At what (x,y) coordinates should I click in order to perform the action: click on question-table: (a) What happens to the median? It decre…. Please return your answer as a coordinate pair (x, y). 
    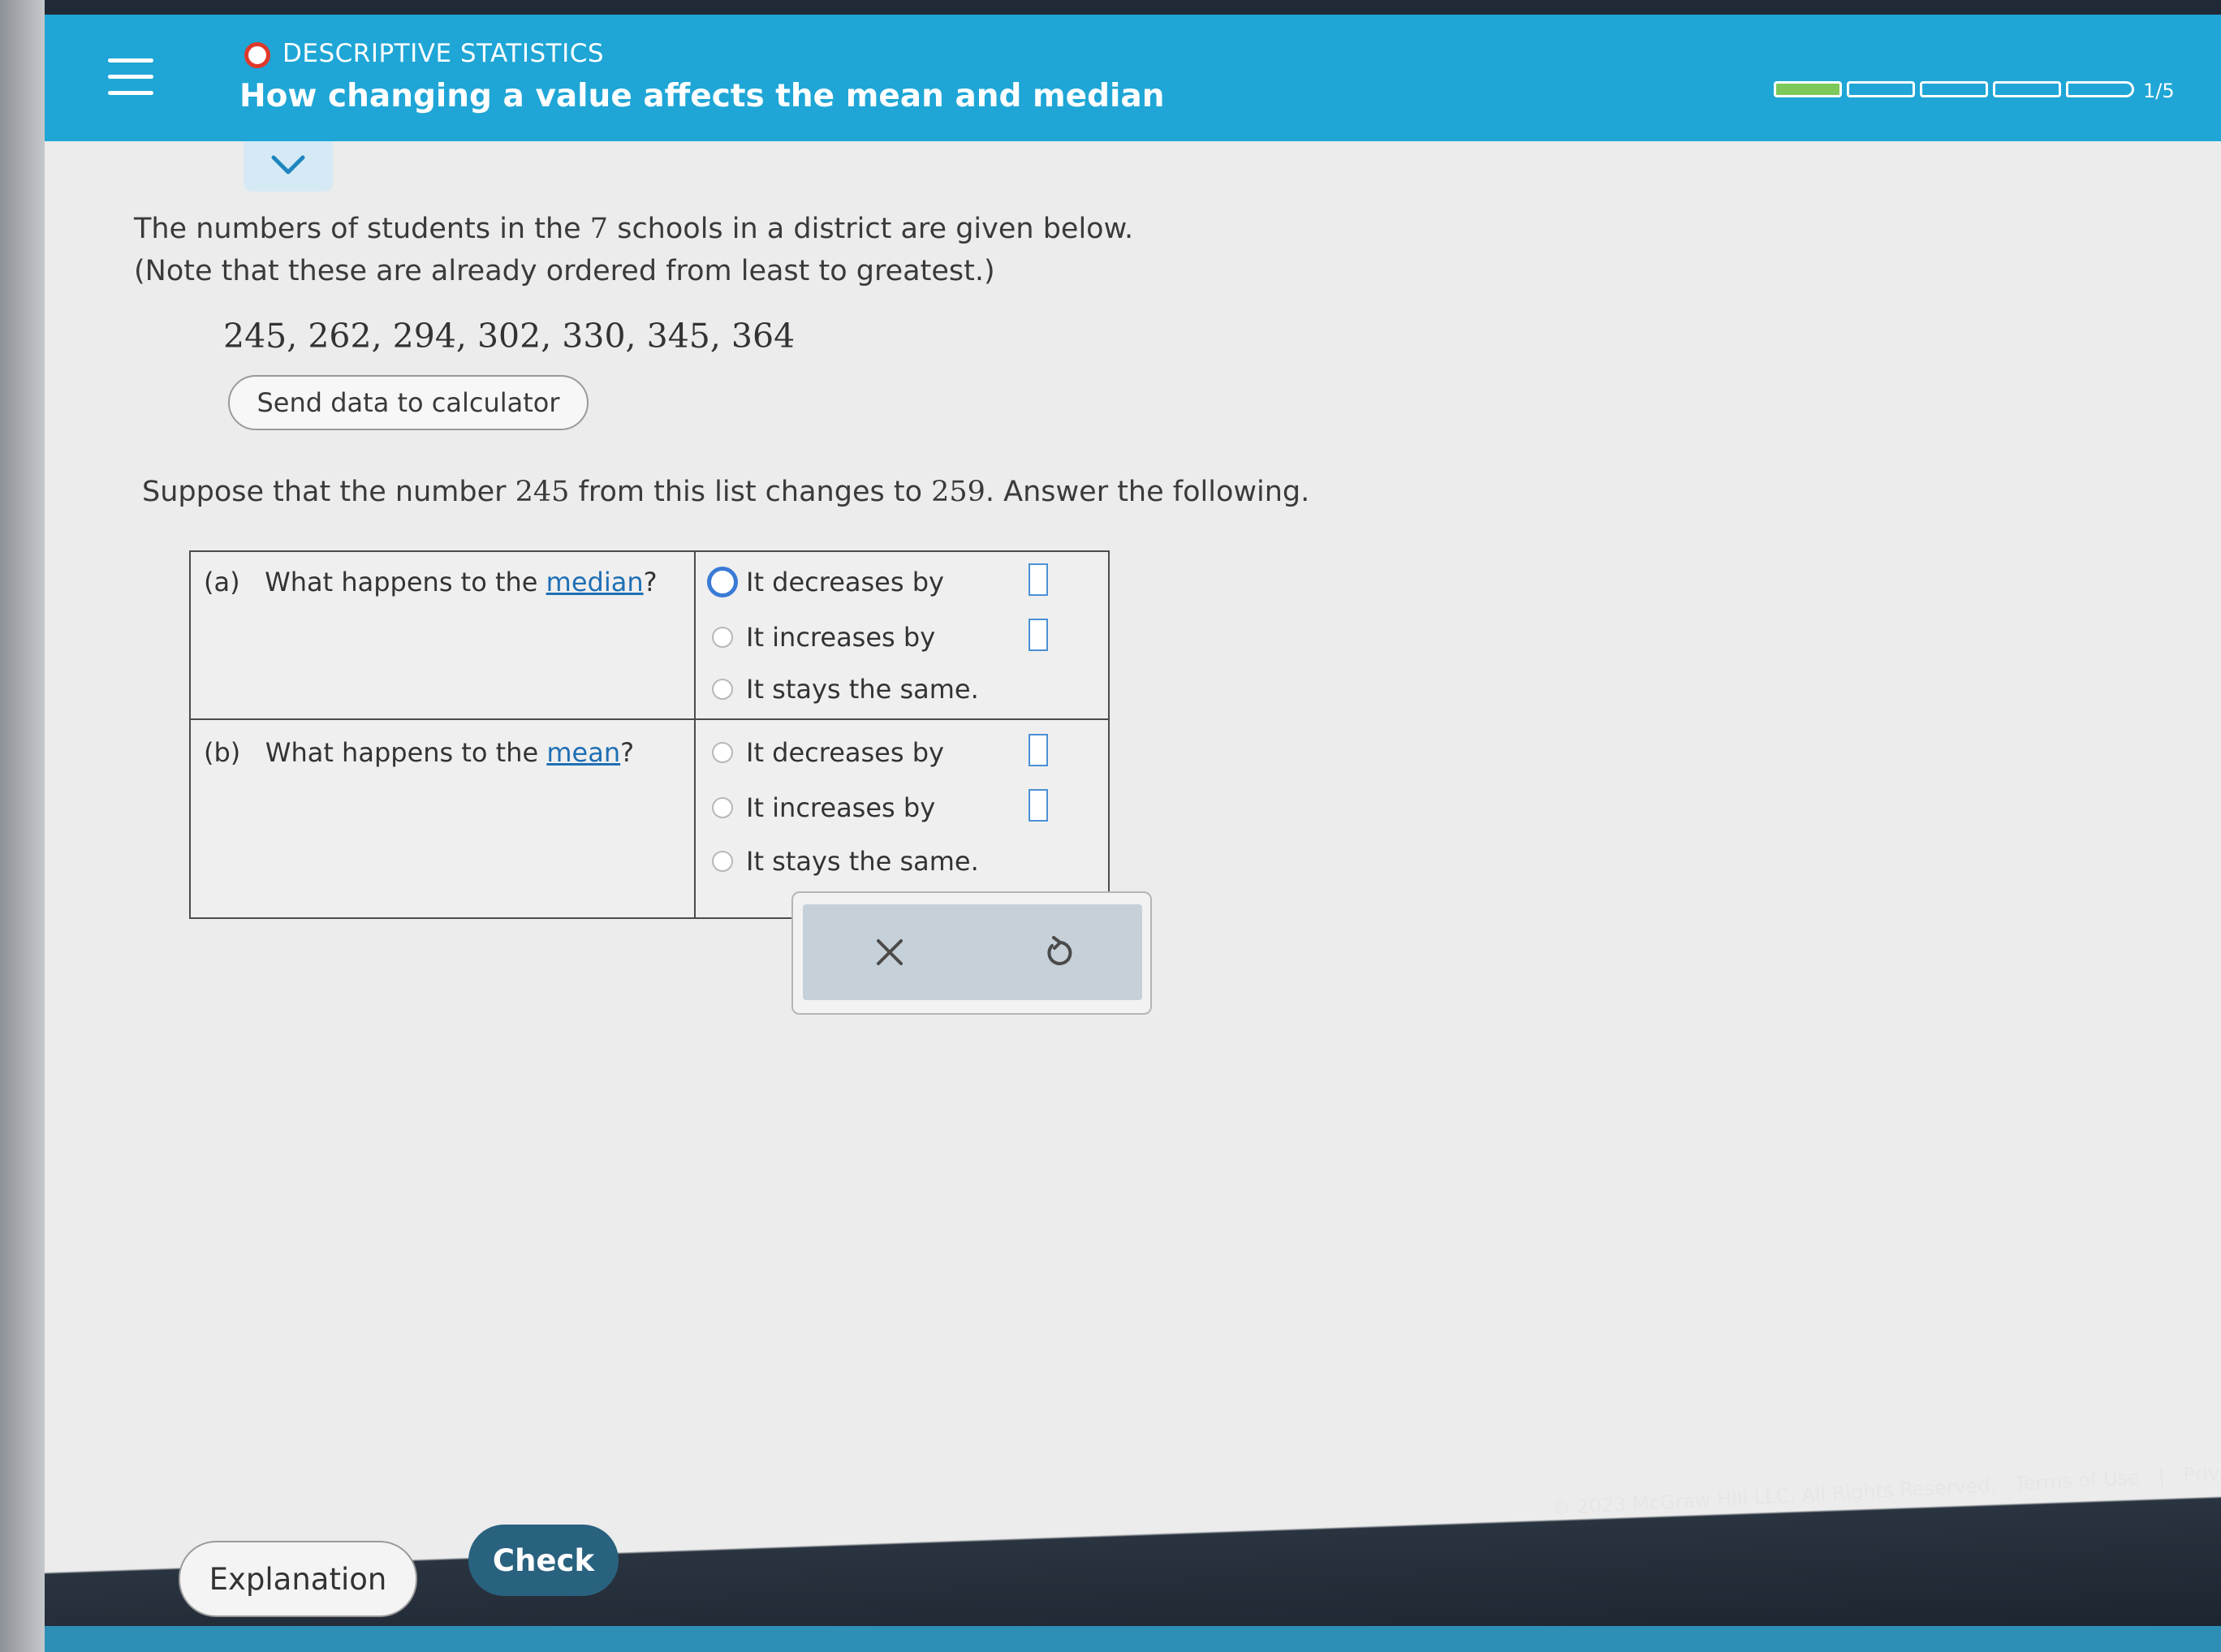
    Looking at the image, I should click on (649, 734).